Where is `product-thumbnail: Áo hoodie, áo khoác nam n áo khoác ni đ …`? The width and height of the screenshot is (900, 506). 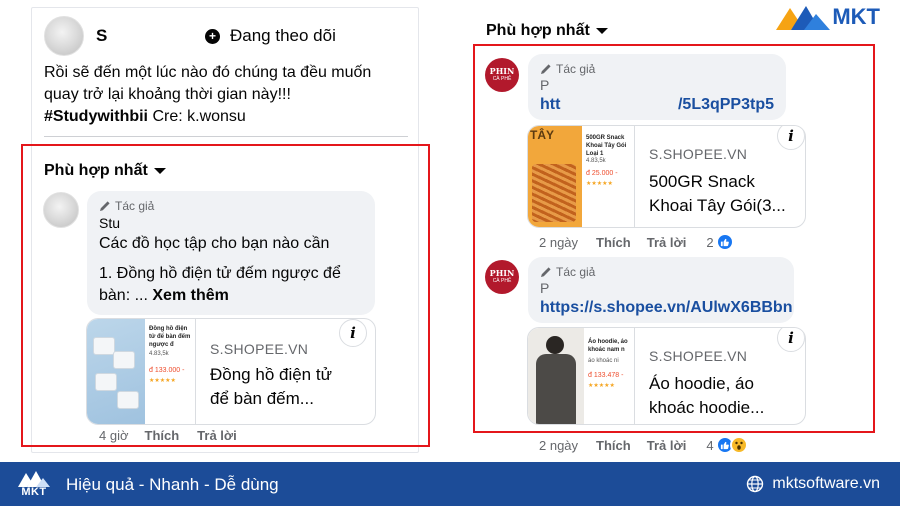
product-thumbnail: Áo hoodie, áo khoác nam n áo khoác ni đ … is located at coordinates (581, 376).